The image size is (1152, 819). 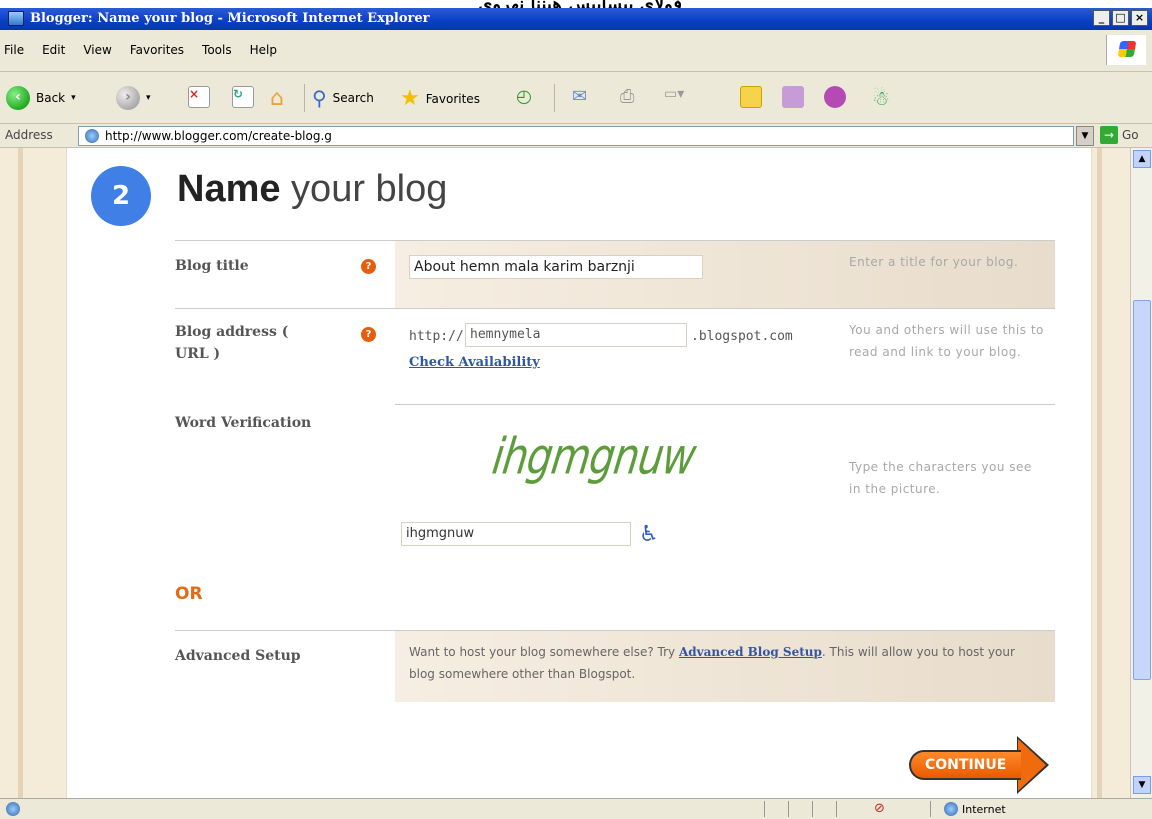 What do you see at coordinates (965, 765) in the screenshot?
I see `continue-label: CONTINUE` at bounding box center [965, 765].